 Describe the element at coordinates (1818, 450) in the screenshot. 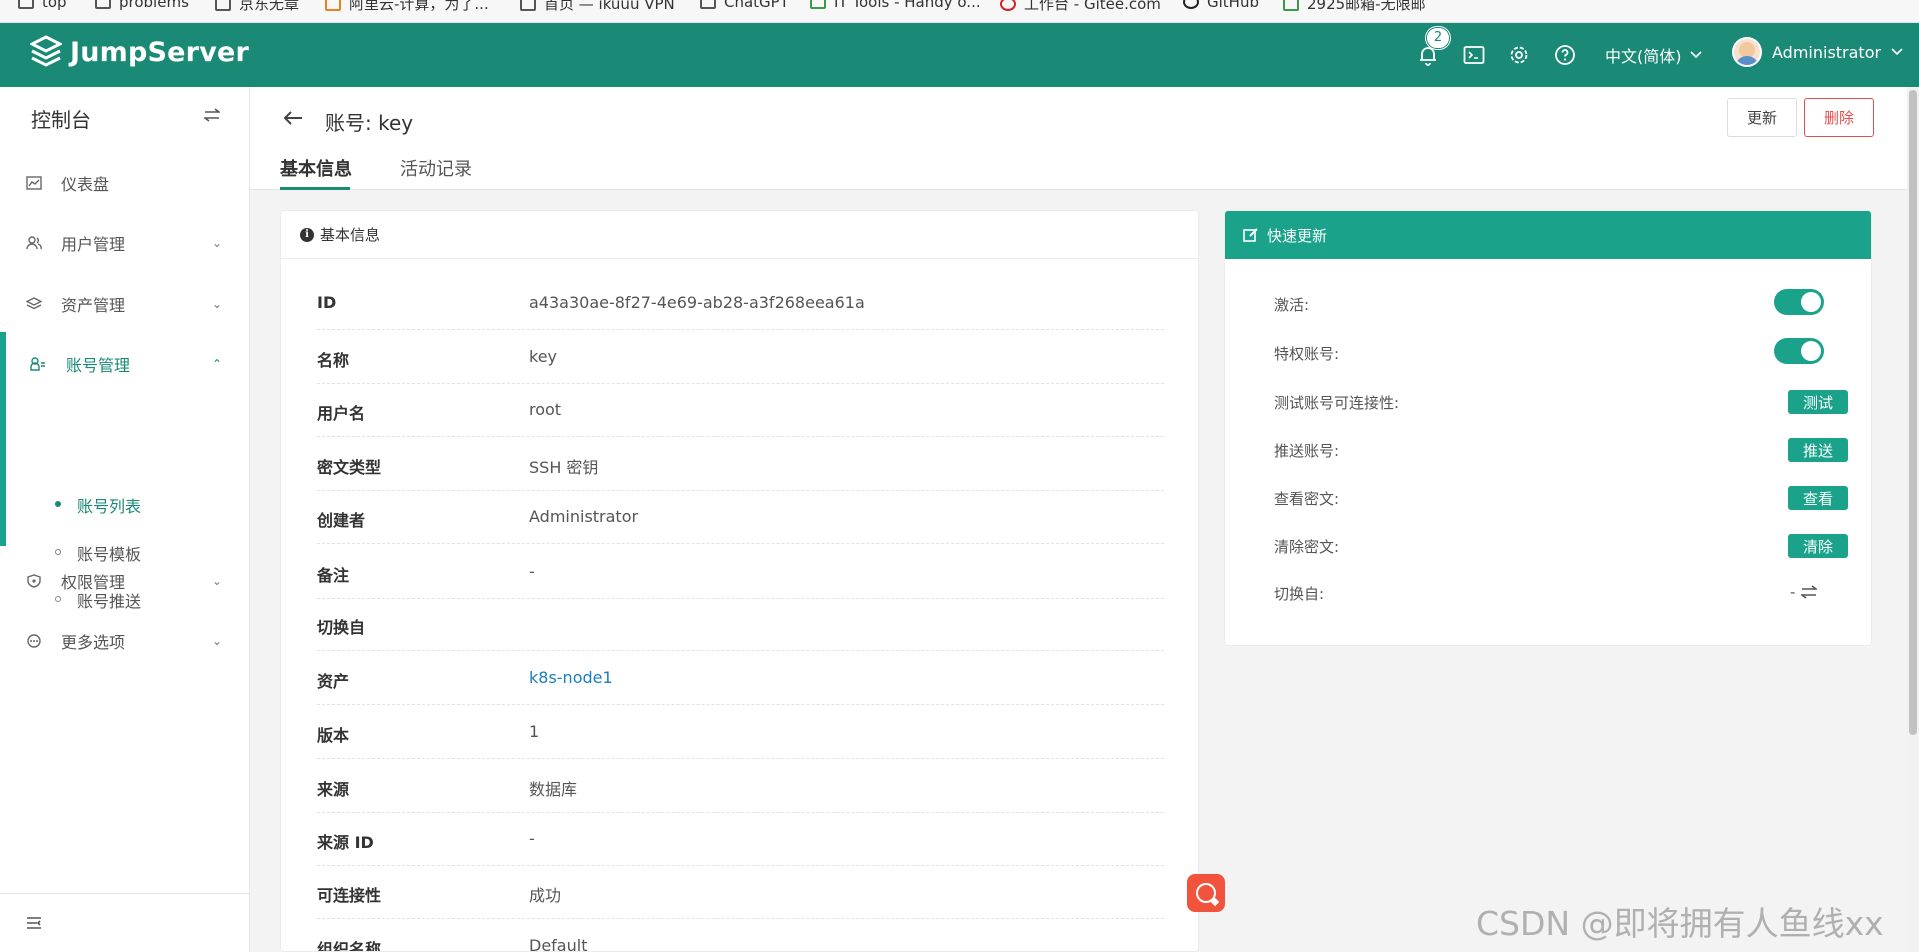

I see `push-account-button: 推送` at that location.